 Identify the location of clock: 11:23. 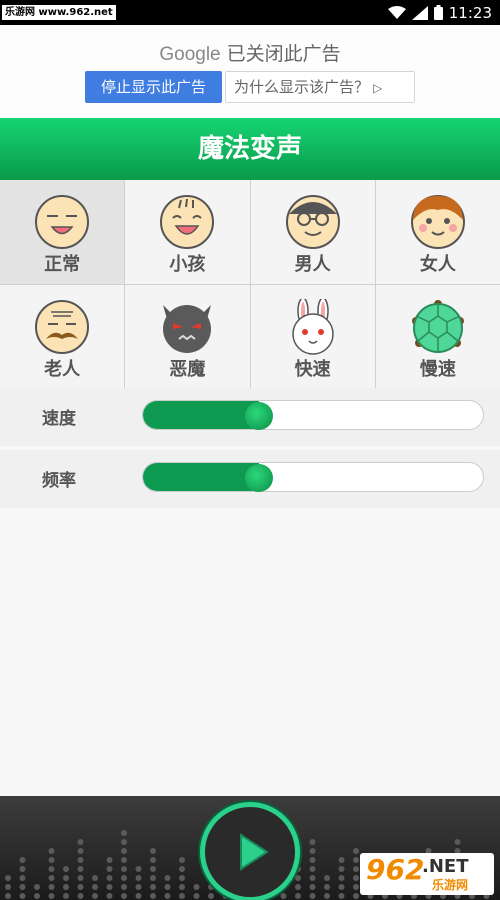
(470, 12).